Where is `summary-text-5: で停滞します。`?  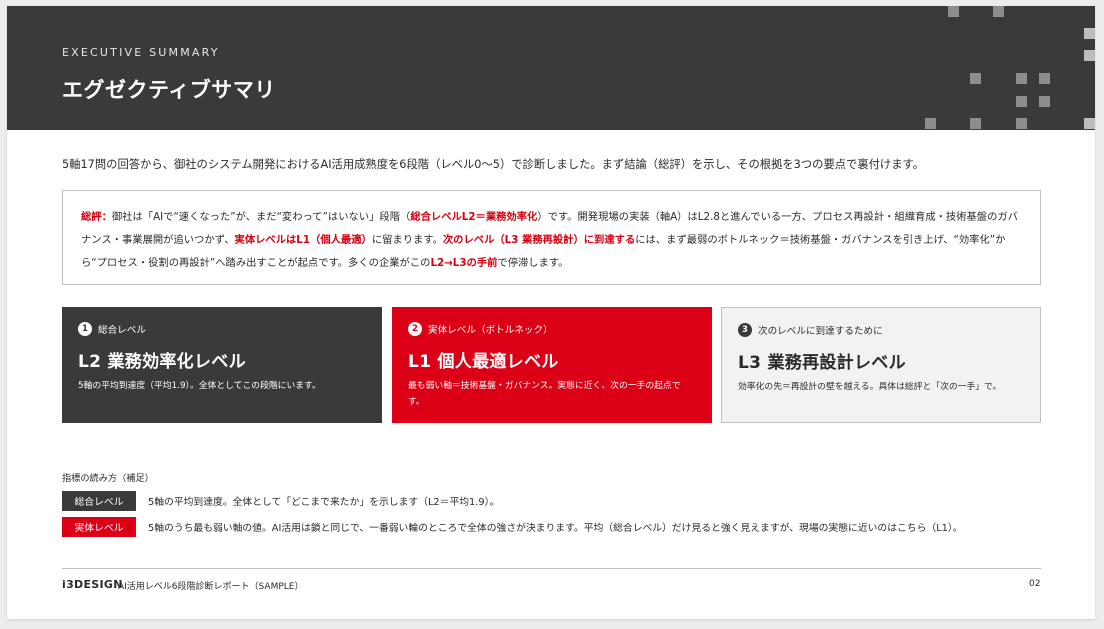
summary-text-5: で停滞します。 is located at coordinates (533, 263).